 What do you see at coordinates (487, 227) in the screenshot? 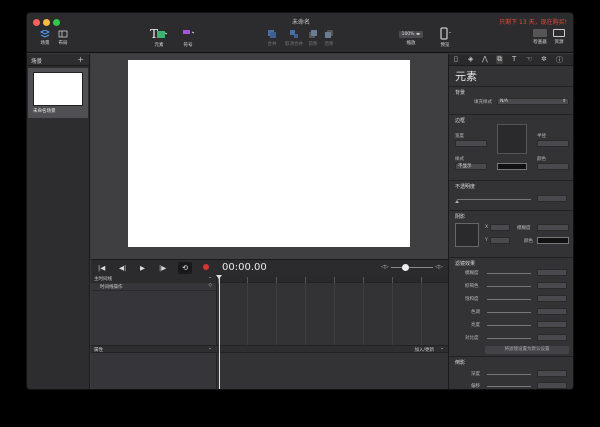
I see `shadow-x-label: X` at bounding box center [487, 227].